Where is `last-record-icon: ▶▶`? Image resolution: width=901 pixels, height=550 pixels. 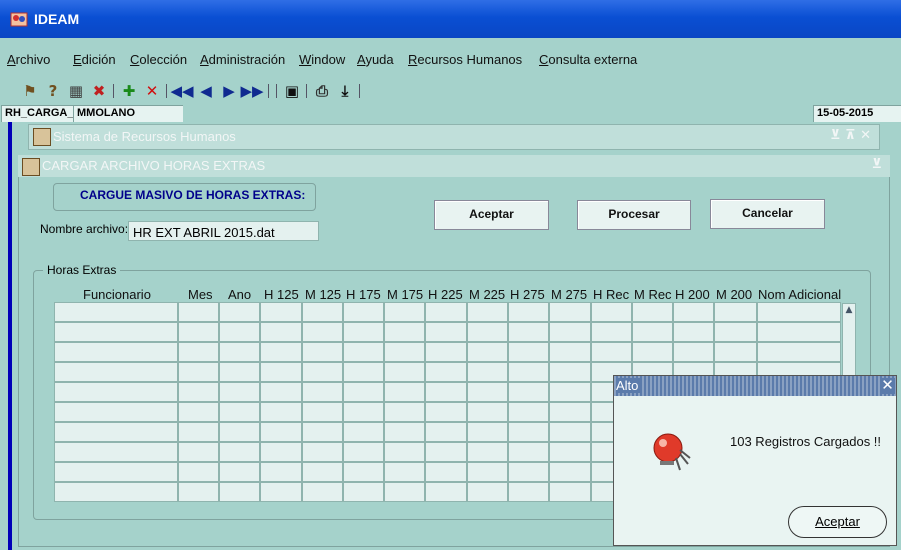
last-record-icon: ▶▶ is located at coordinates (251, 91).